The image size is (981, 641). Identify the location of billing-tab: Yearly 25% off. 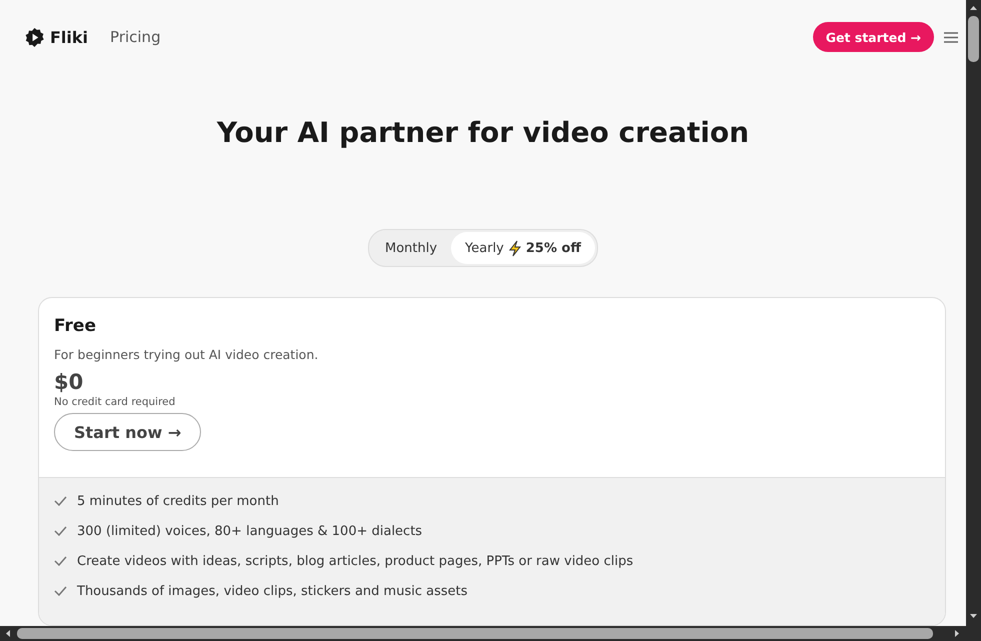
(523, 248).